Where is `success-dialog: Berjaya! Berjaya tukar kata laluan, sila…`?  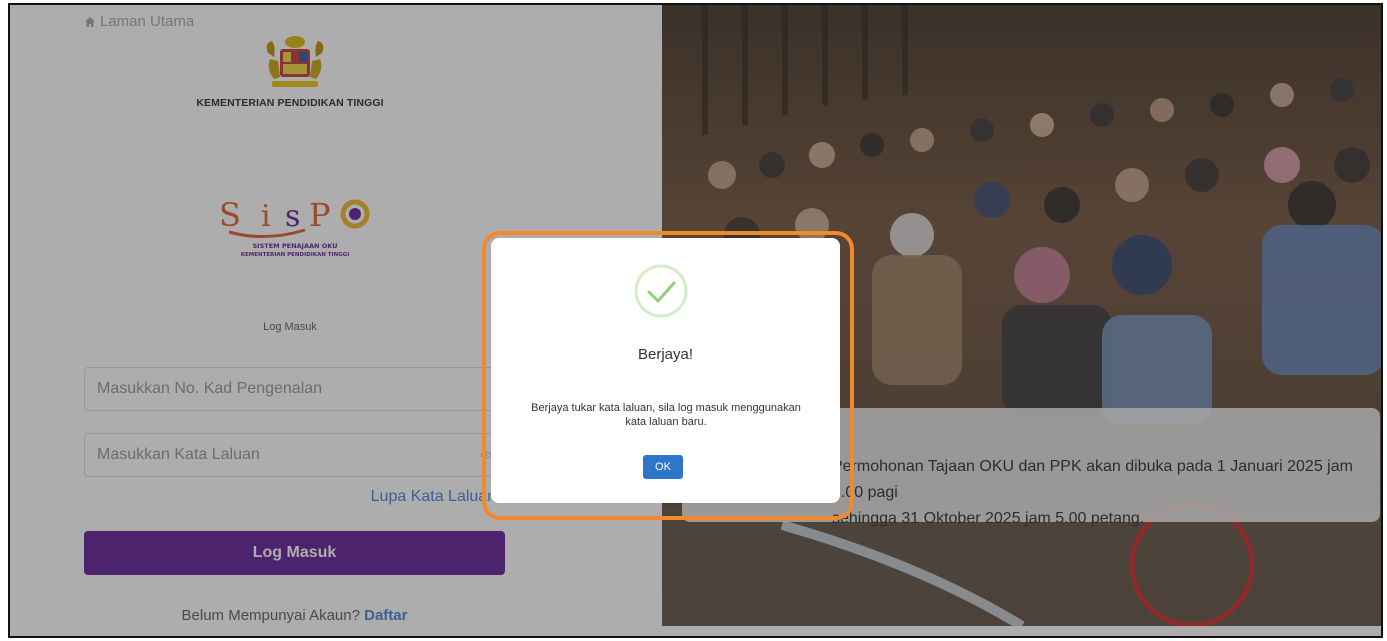
success-dialog: Berjaya! Berjaya tukar kata laluan, sila… is located at coordinates (665, 370).